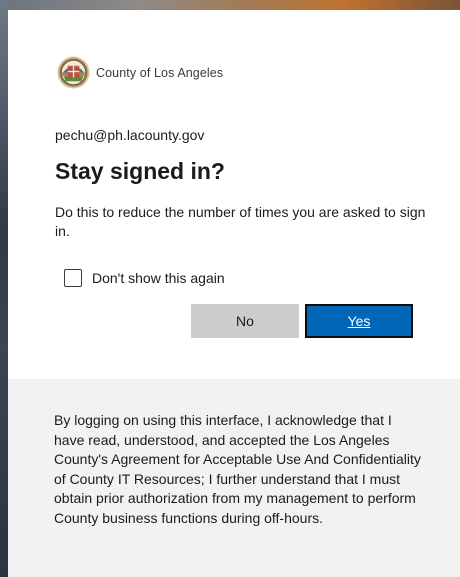 The height and width of the screenshot is (577, 460). I want to click on dont-show-again-checkbox, so click(73, 278).